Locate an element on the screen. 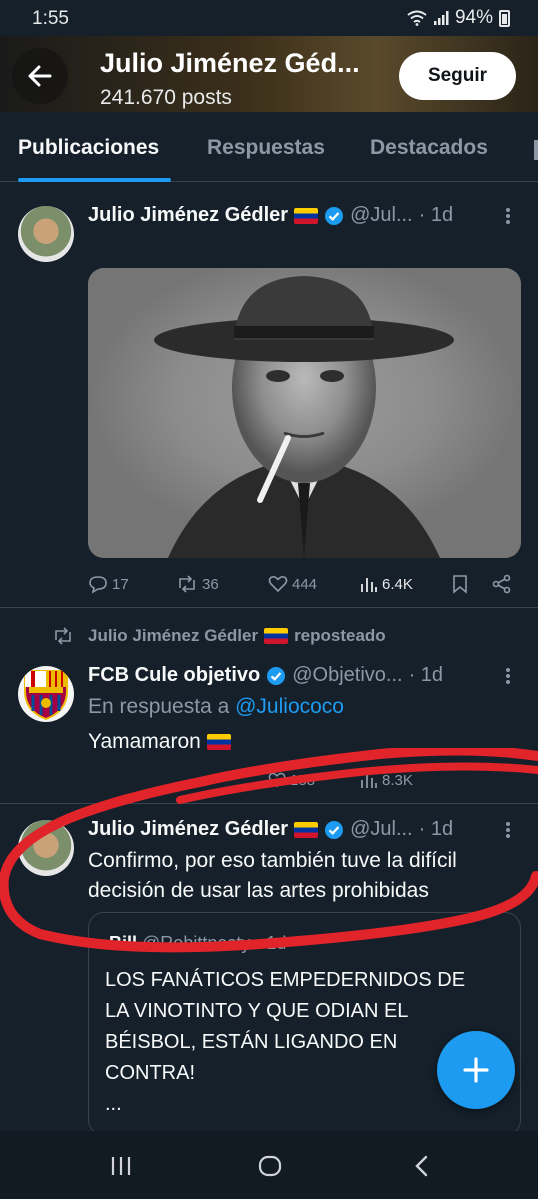  quoted-tweet-time: · 1d is located at coordinates (271, 943).